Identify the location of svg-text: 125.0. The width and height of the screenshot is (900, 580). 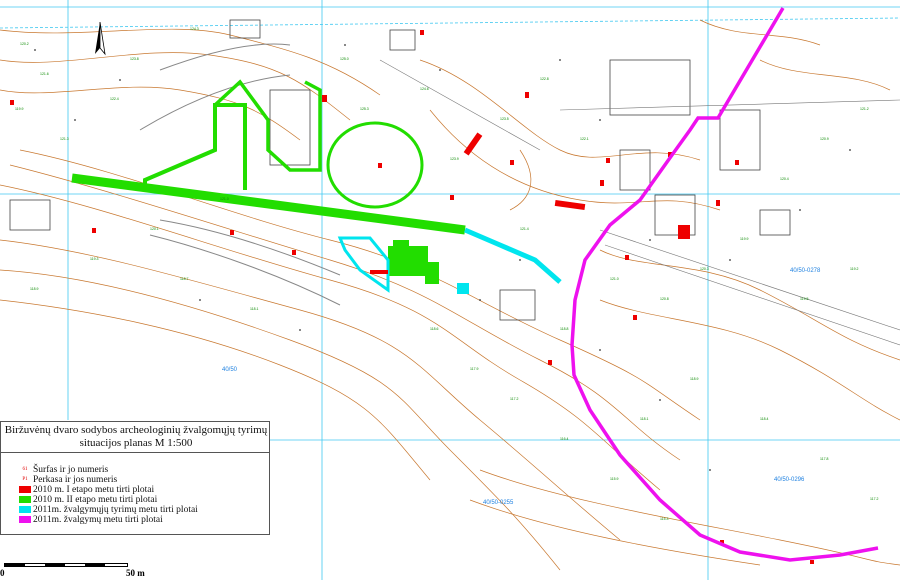
(344, 59).